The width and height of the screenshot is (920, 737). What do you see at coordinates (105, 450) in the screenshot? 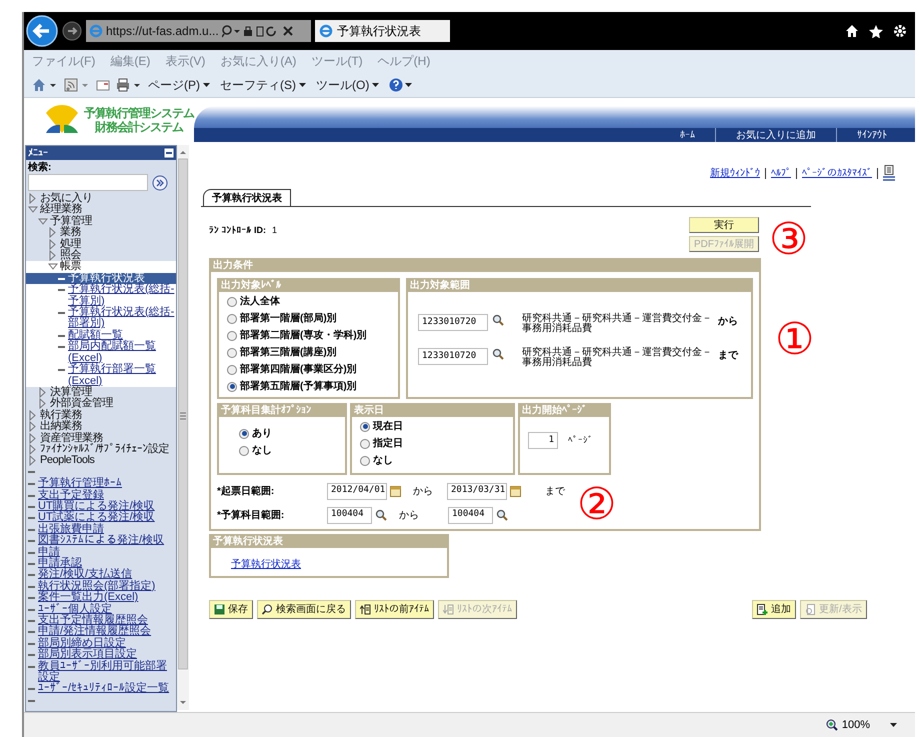
I see `menu-folder: ﾌｧｲﾅﾝｼｬﾙｽﾞ/ｻﾌﾟﾗｲﾁｪｰﾝ設定` at bounding box center [105, 450].